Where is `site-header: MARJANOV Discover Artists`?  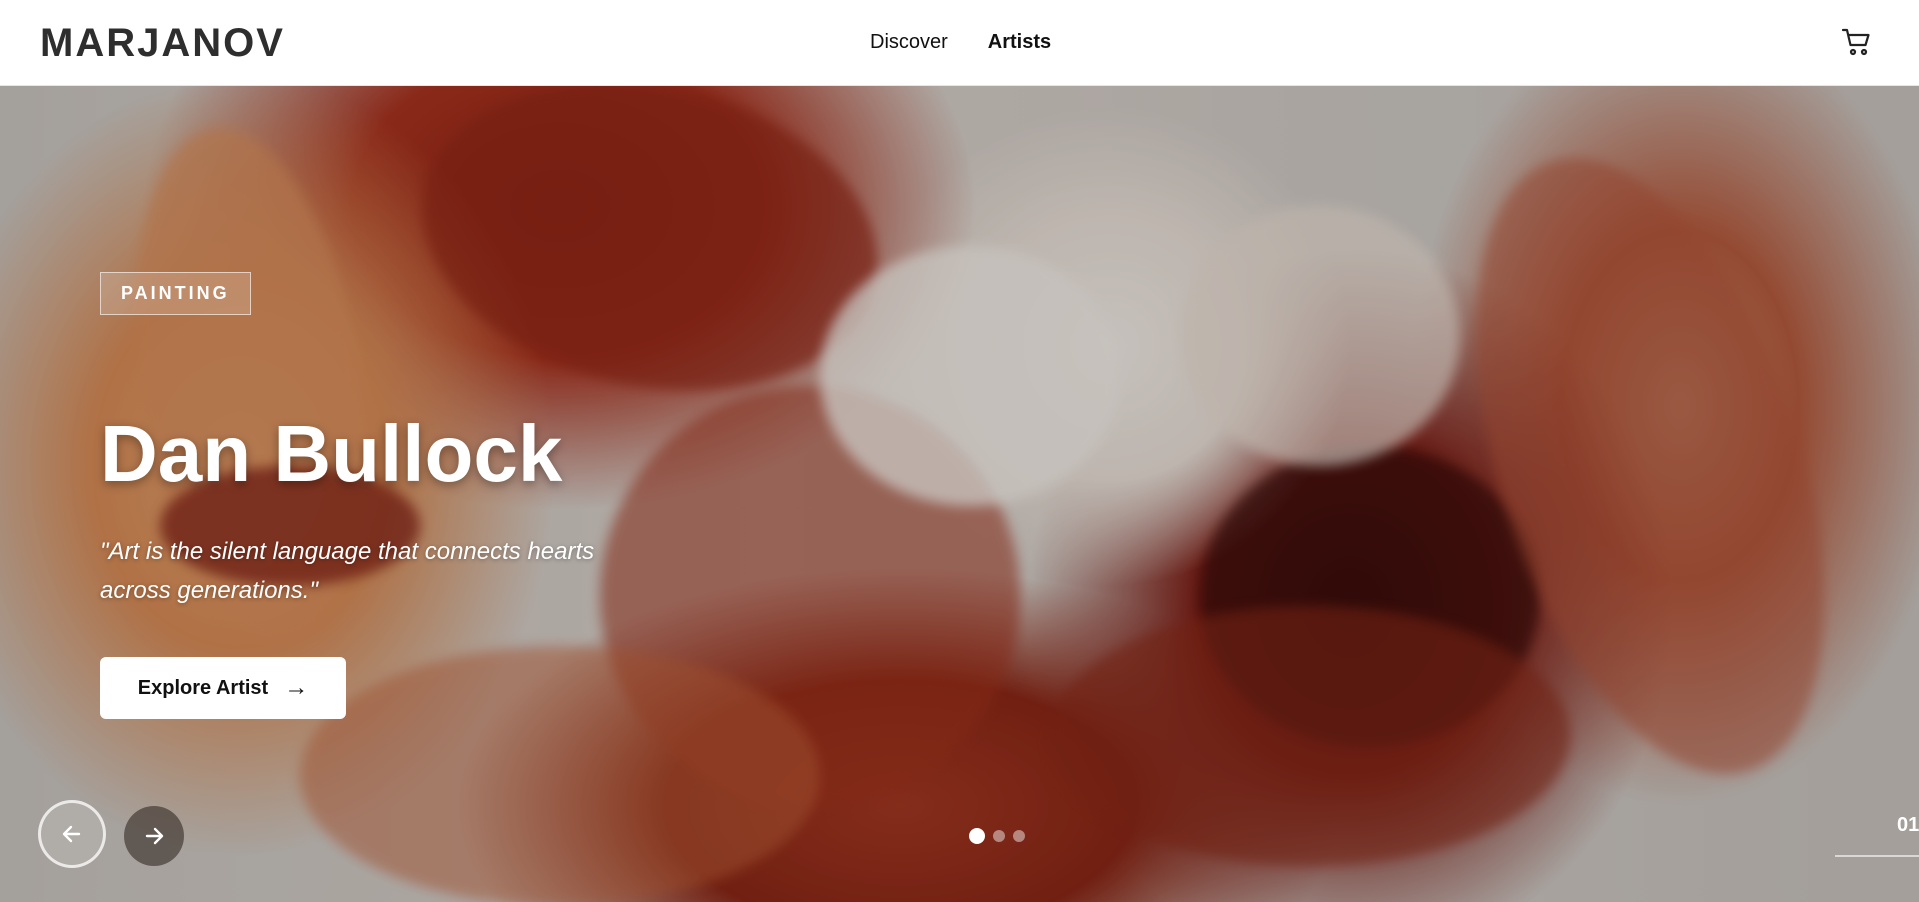 site-header: MARJANOV Discover Artists is located at coordinates (959, 43).